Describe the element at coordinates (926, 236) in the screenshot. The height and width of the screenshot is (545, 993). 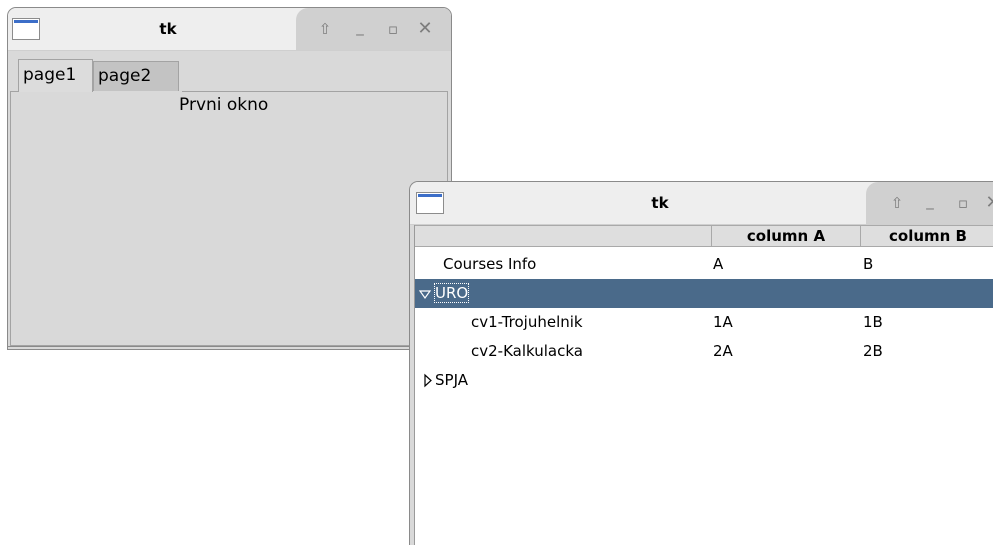
I see `header-column-b: column B` at that location.